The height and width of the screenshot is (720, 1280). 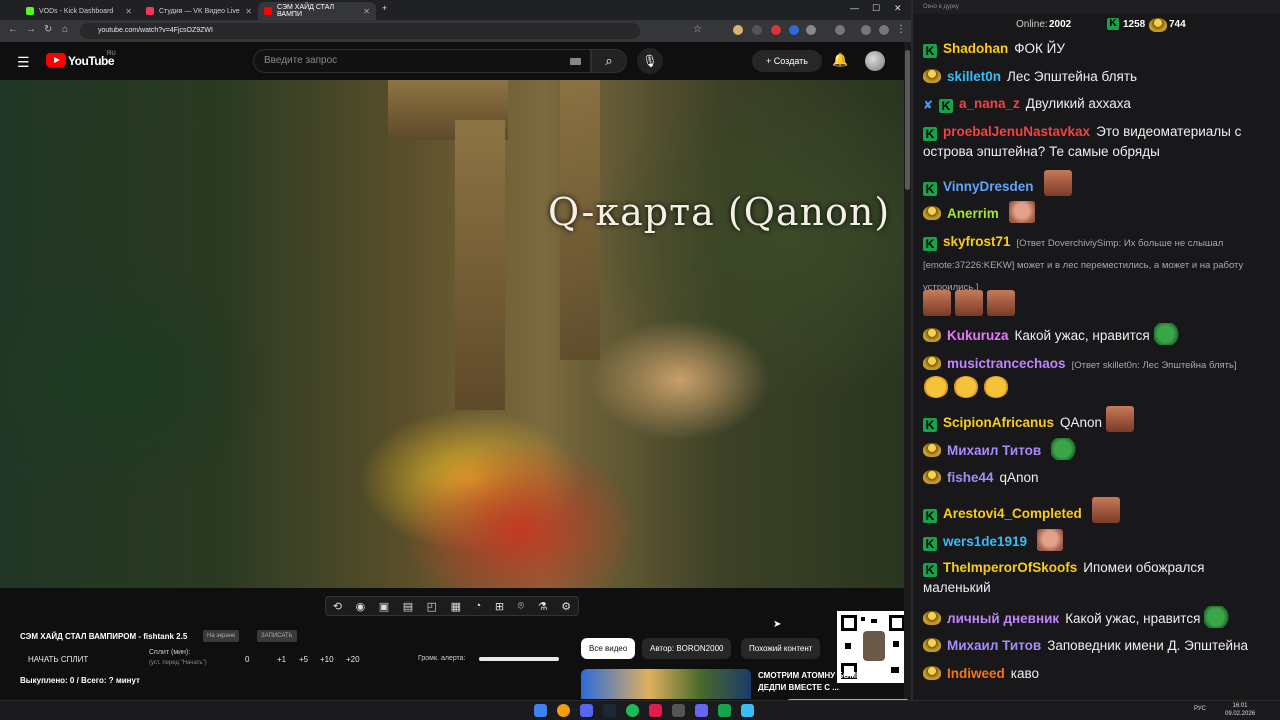 I want to click on camera-icon: ⌾, so click(x=521, y=606).